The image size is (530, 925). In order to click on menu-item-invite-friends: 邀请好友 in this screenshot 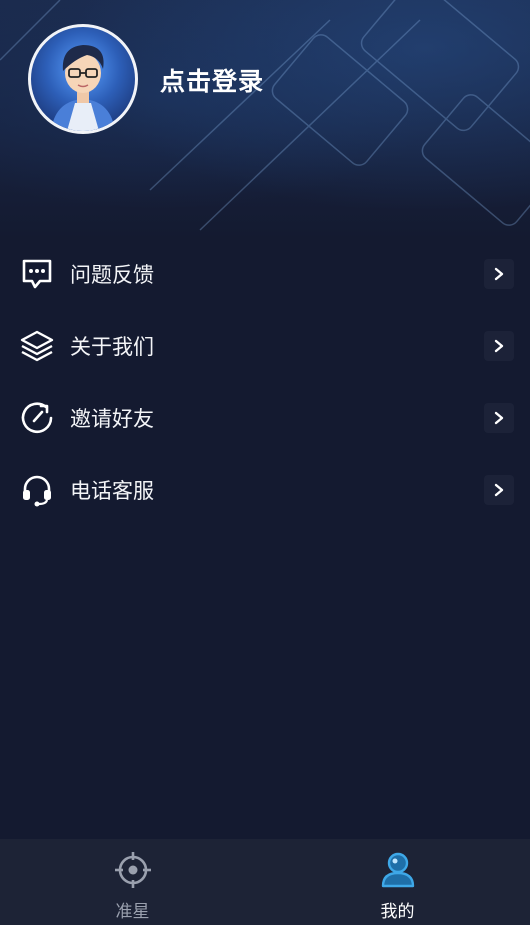, I will do `click(265, 418)`.